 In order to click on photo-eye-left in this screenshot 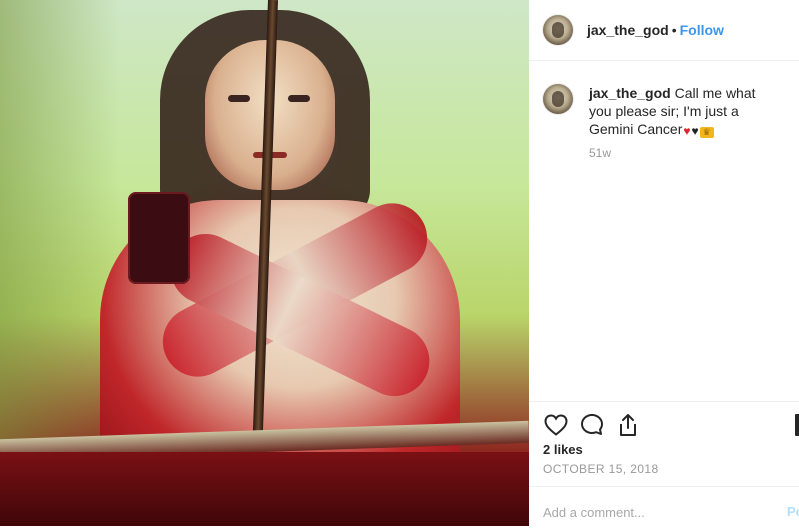, I will do `click(239, 98)`.